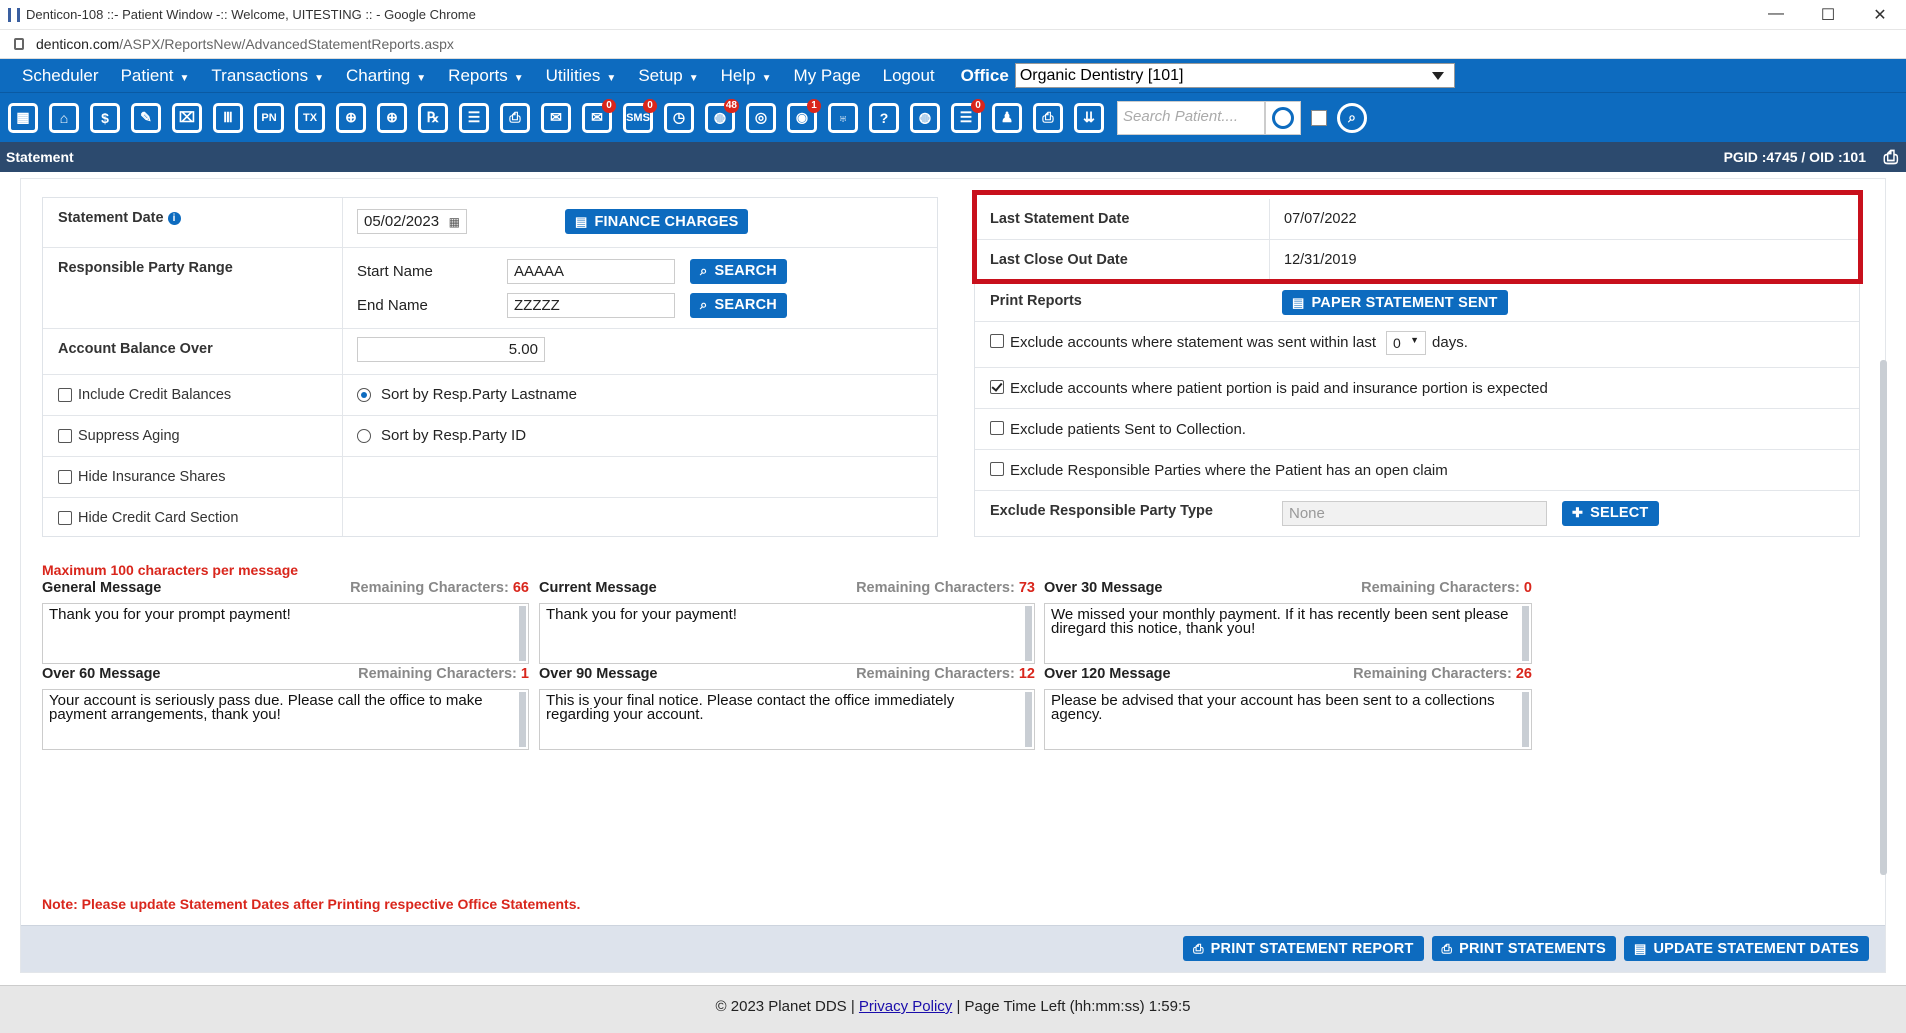  I want to click on help-tooth-icon: ?, so click(884, 118).